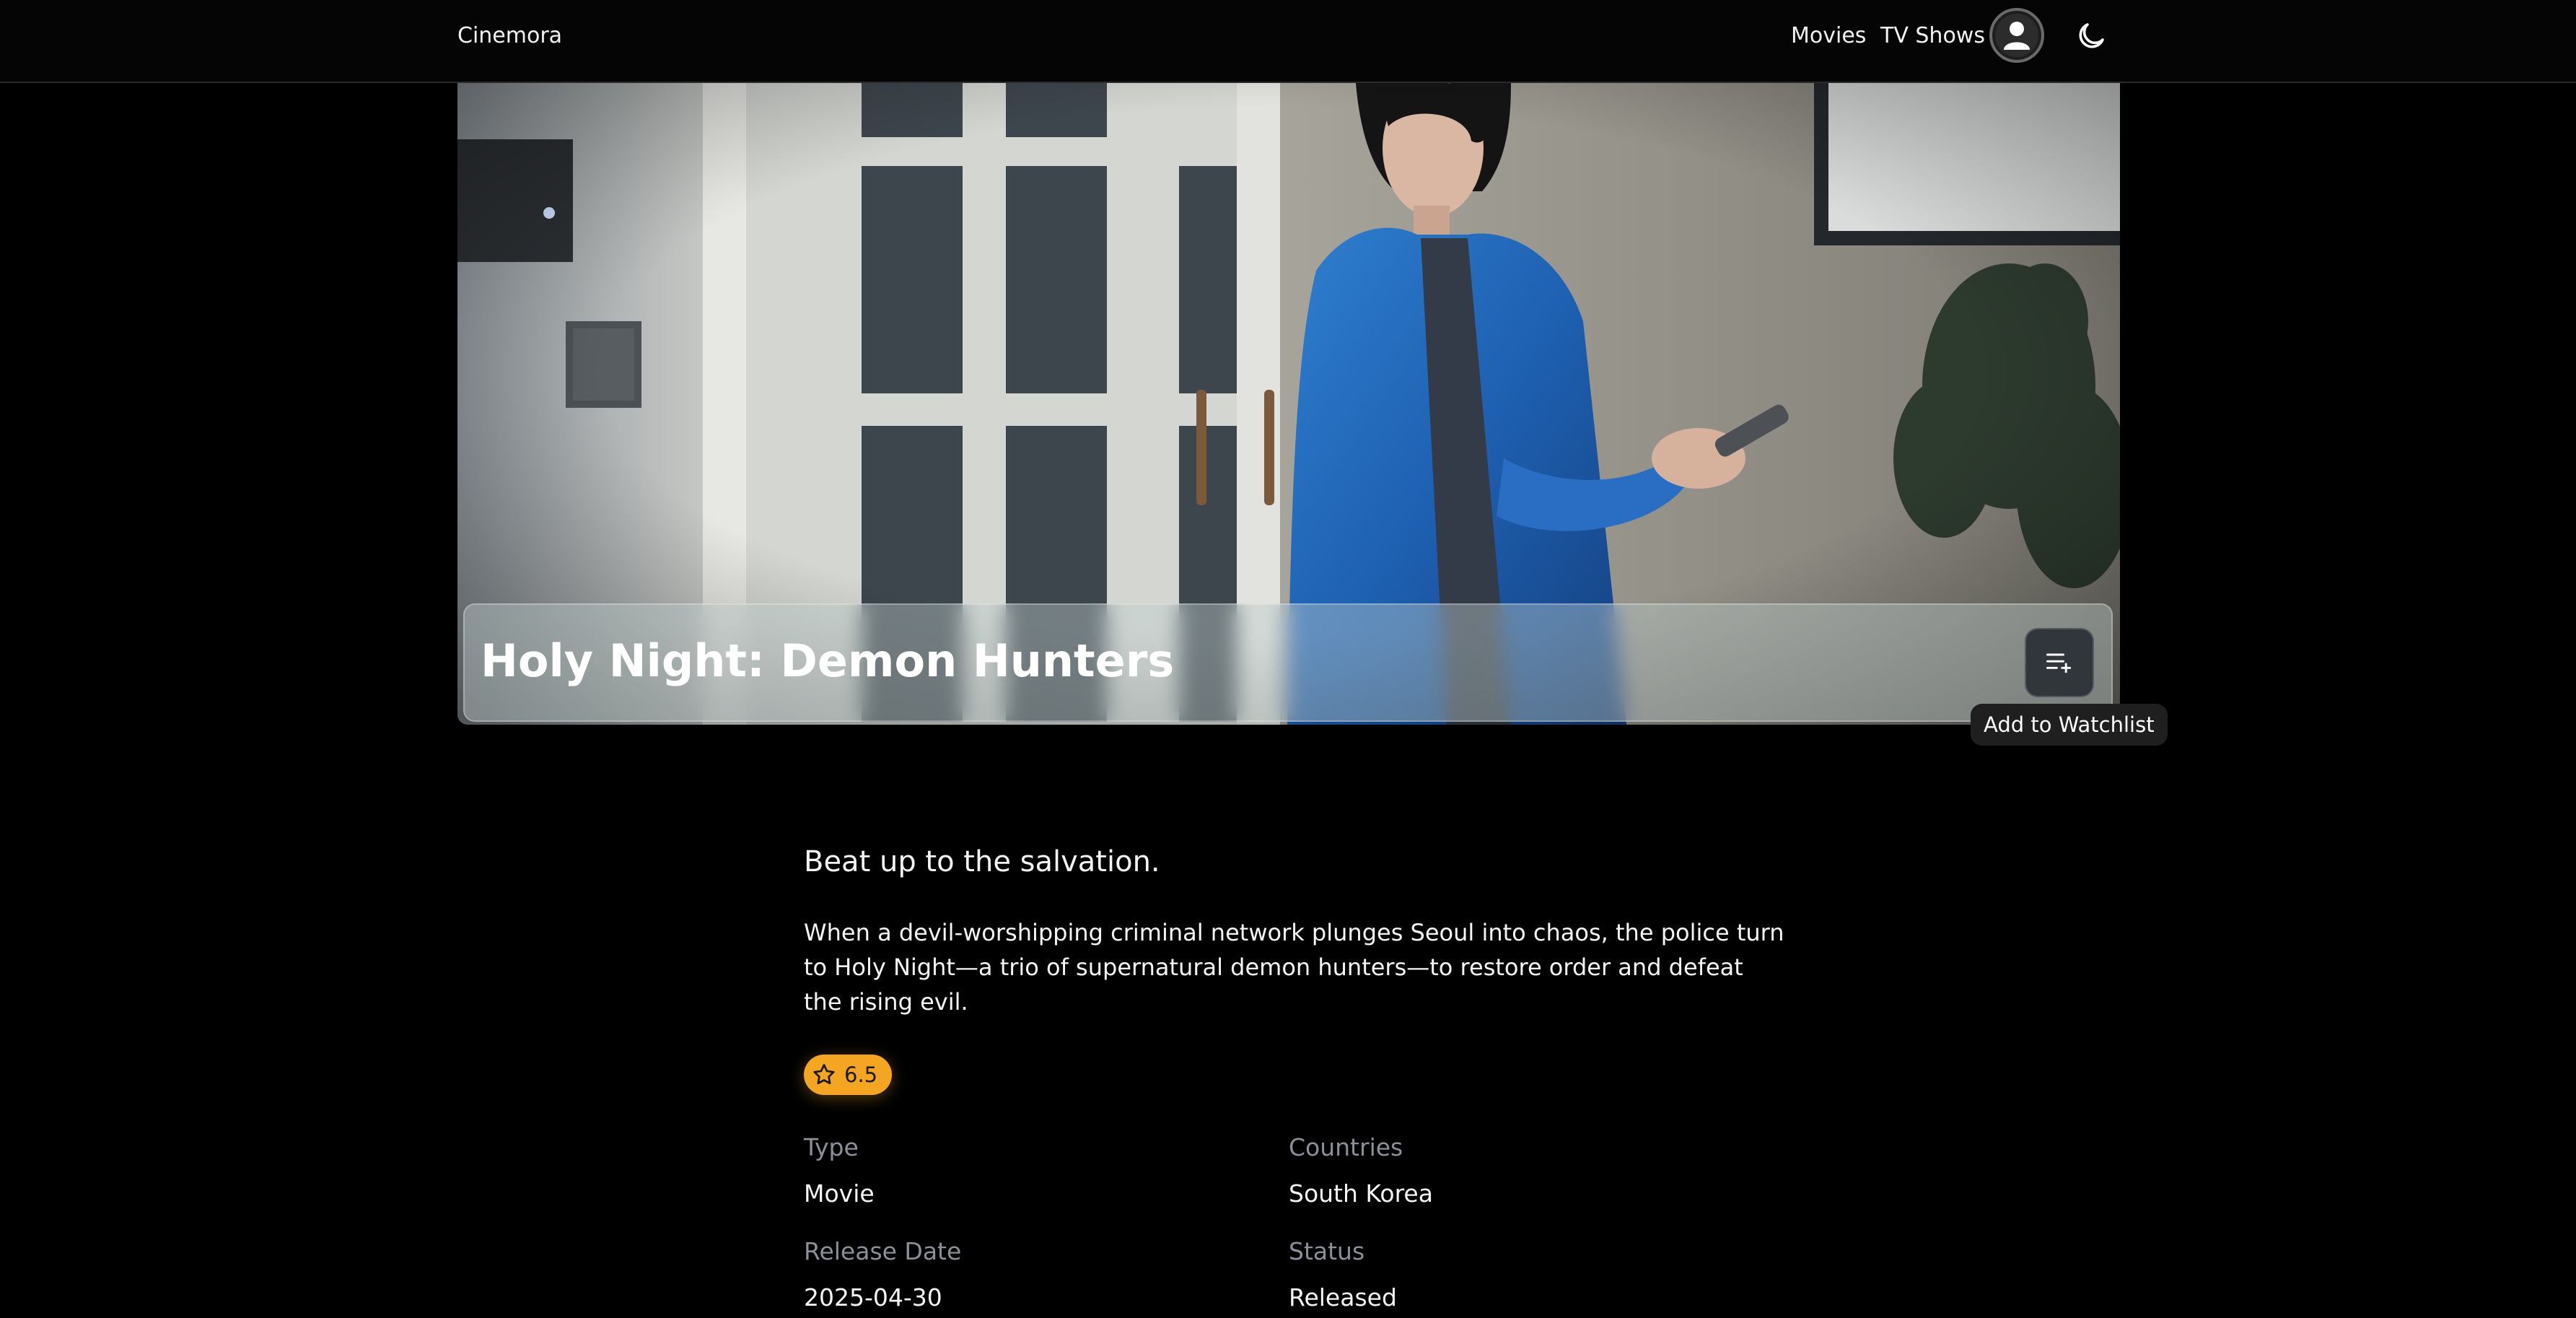  I want to click on status-label: Status, so click(1327, 1251).